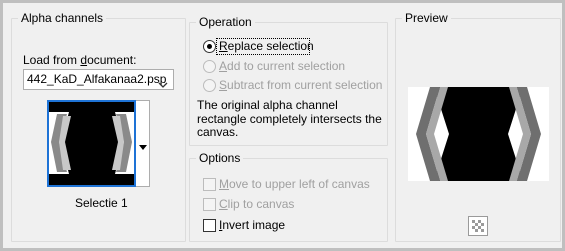 Image resolution: width=565 pixels, height=251 pixels. Describe the element at coordinates (267, 105) in the screenshot. I see `operation-info-line-1: The original alpha channel` at that location.